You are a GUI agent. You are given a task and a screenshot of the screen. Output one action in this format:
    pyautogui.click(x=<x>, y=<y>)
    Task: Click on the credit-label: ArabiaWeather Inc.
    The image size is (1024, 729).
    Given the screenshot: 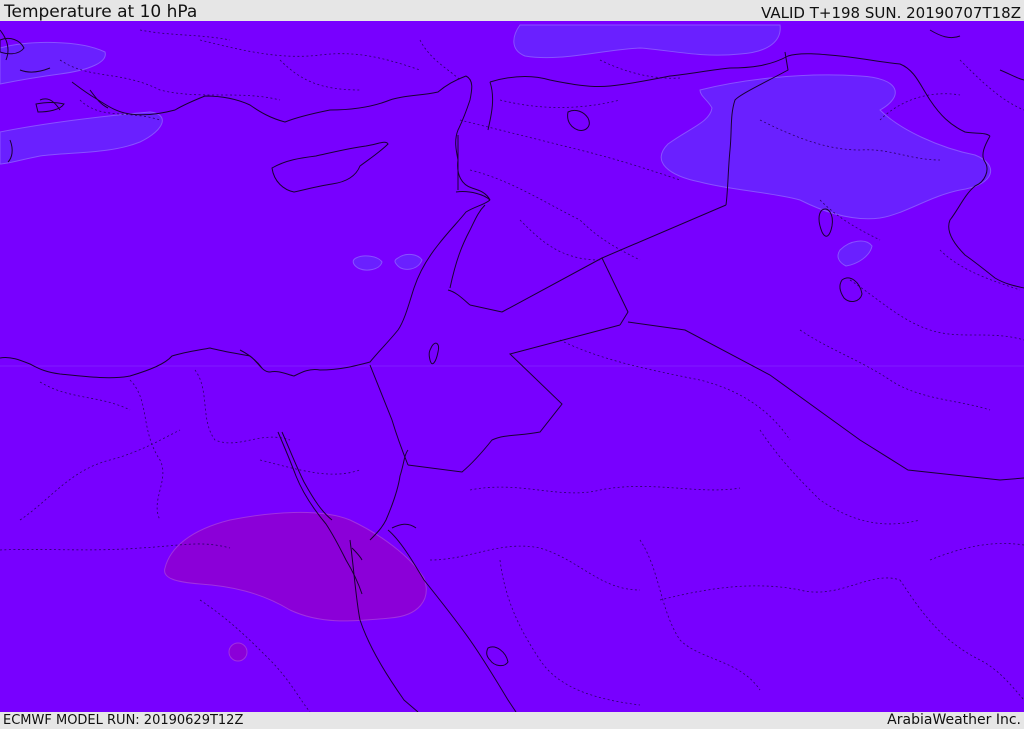 What is the action you would take?
    pyautogui.click(x=954, y=720)
    